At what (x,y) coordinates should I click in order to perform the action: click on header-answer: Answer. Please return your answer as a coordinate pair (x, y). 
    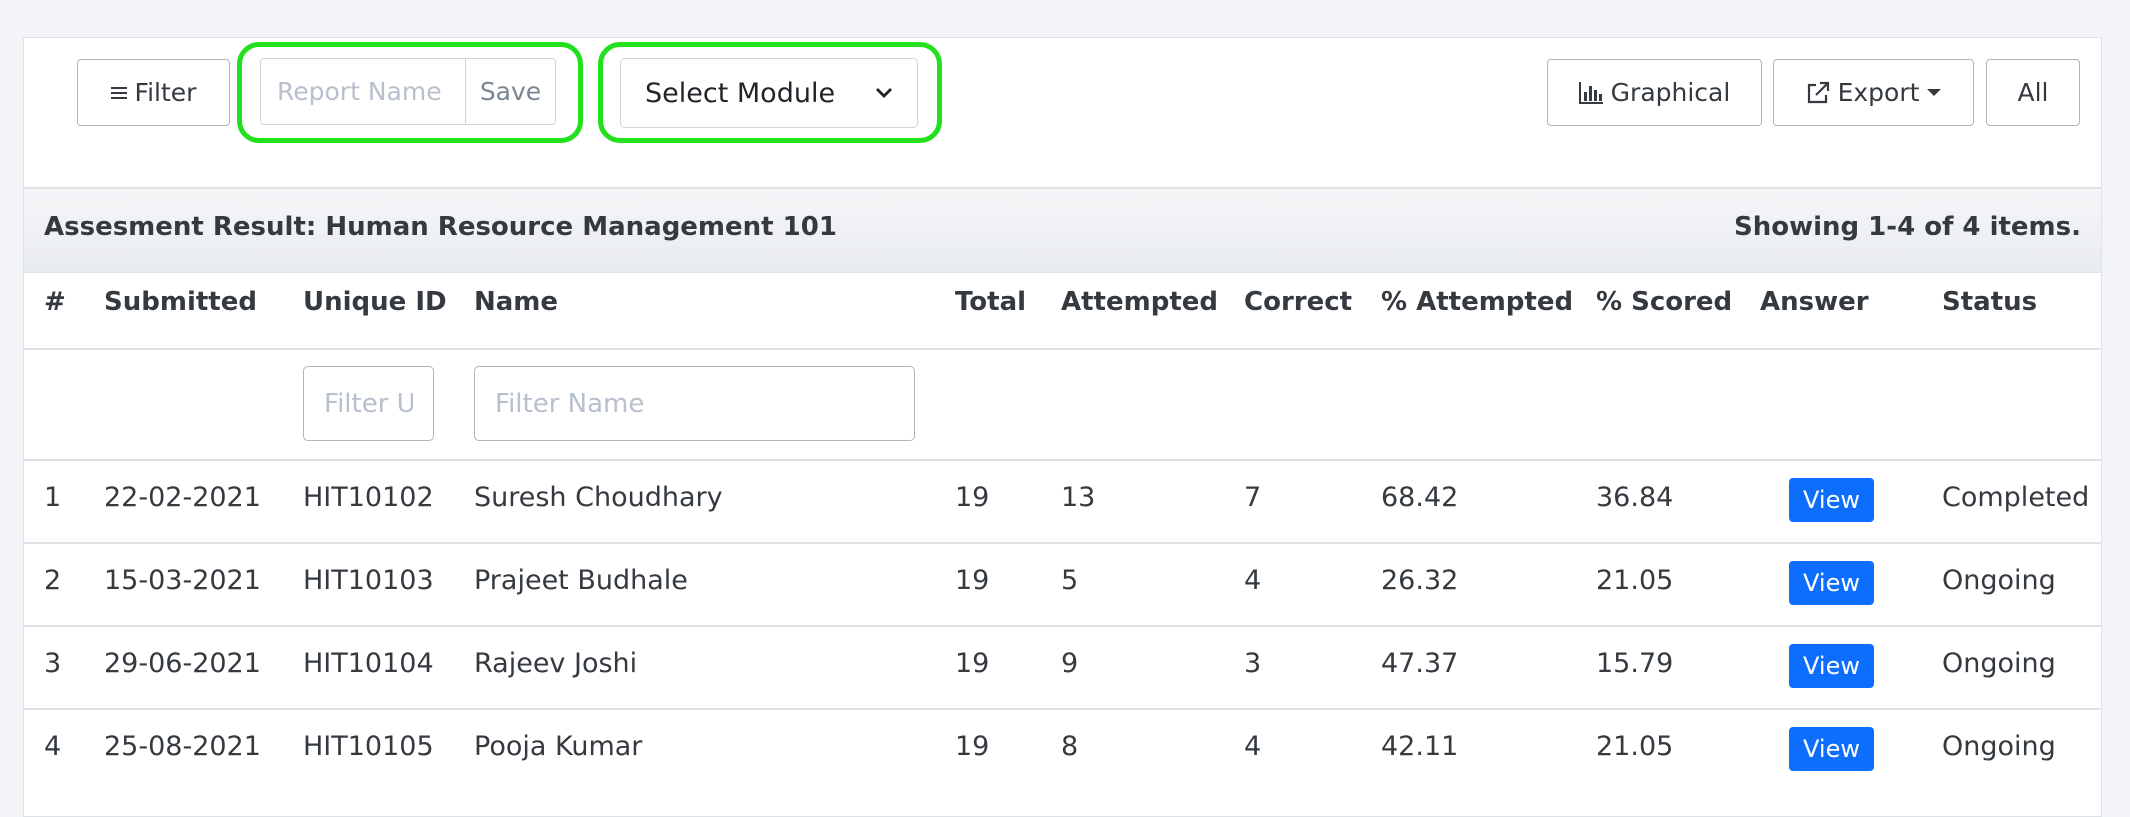
    Looking at the image, I should click on (1814, 302).